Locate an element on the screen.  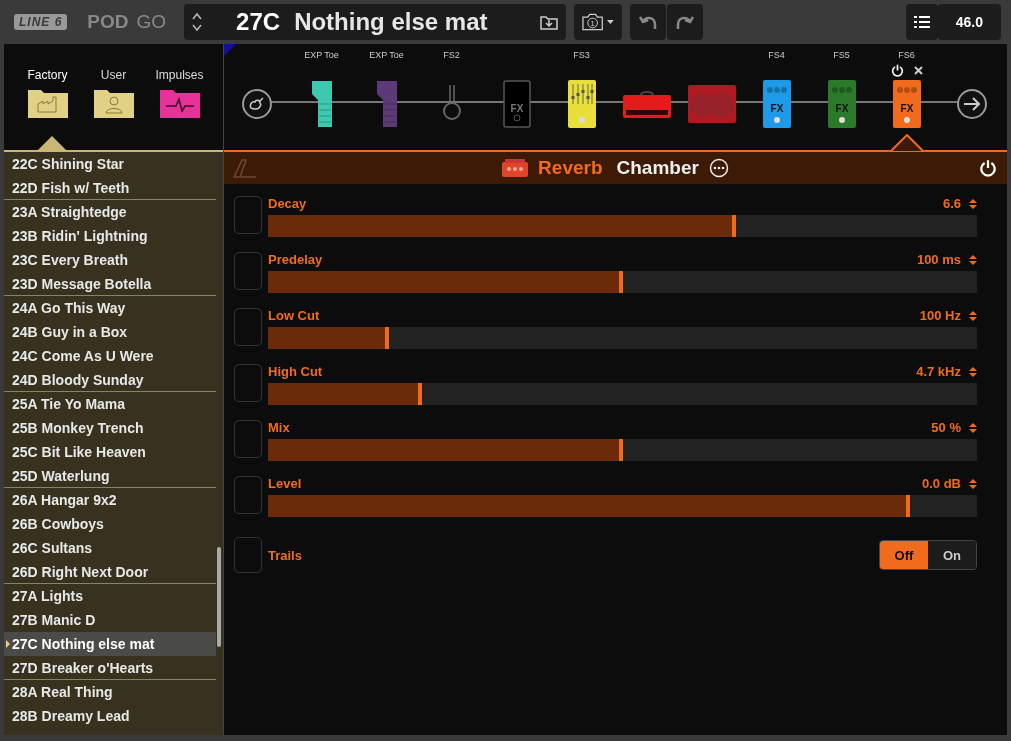
list-view-button is located at coordinates (921, 22).